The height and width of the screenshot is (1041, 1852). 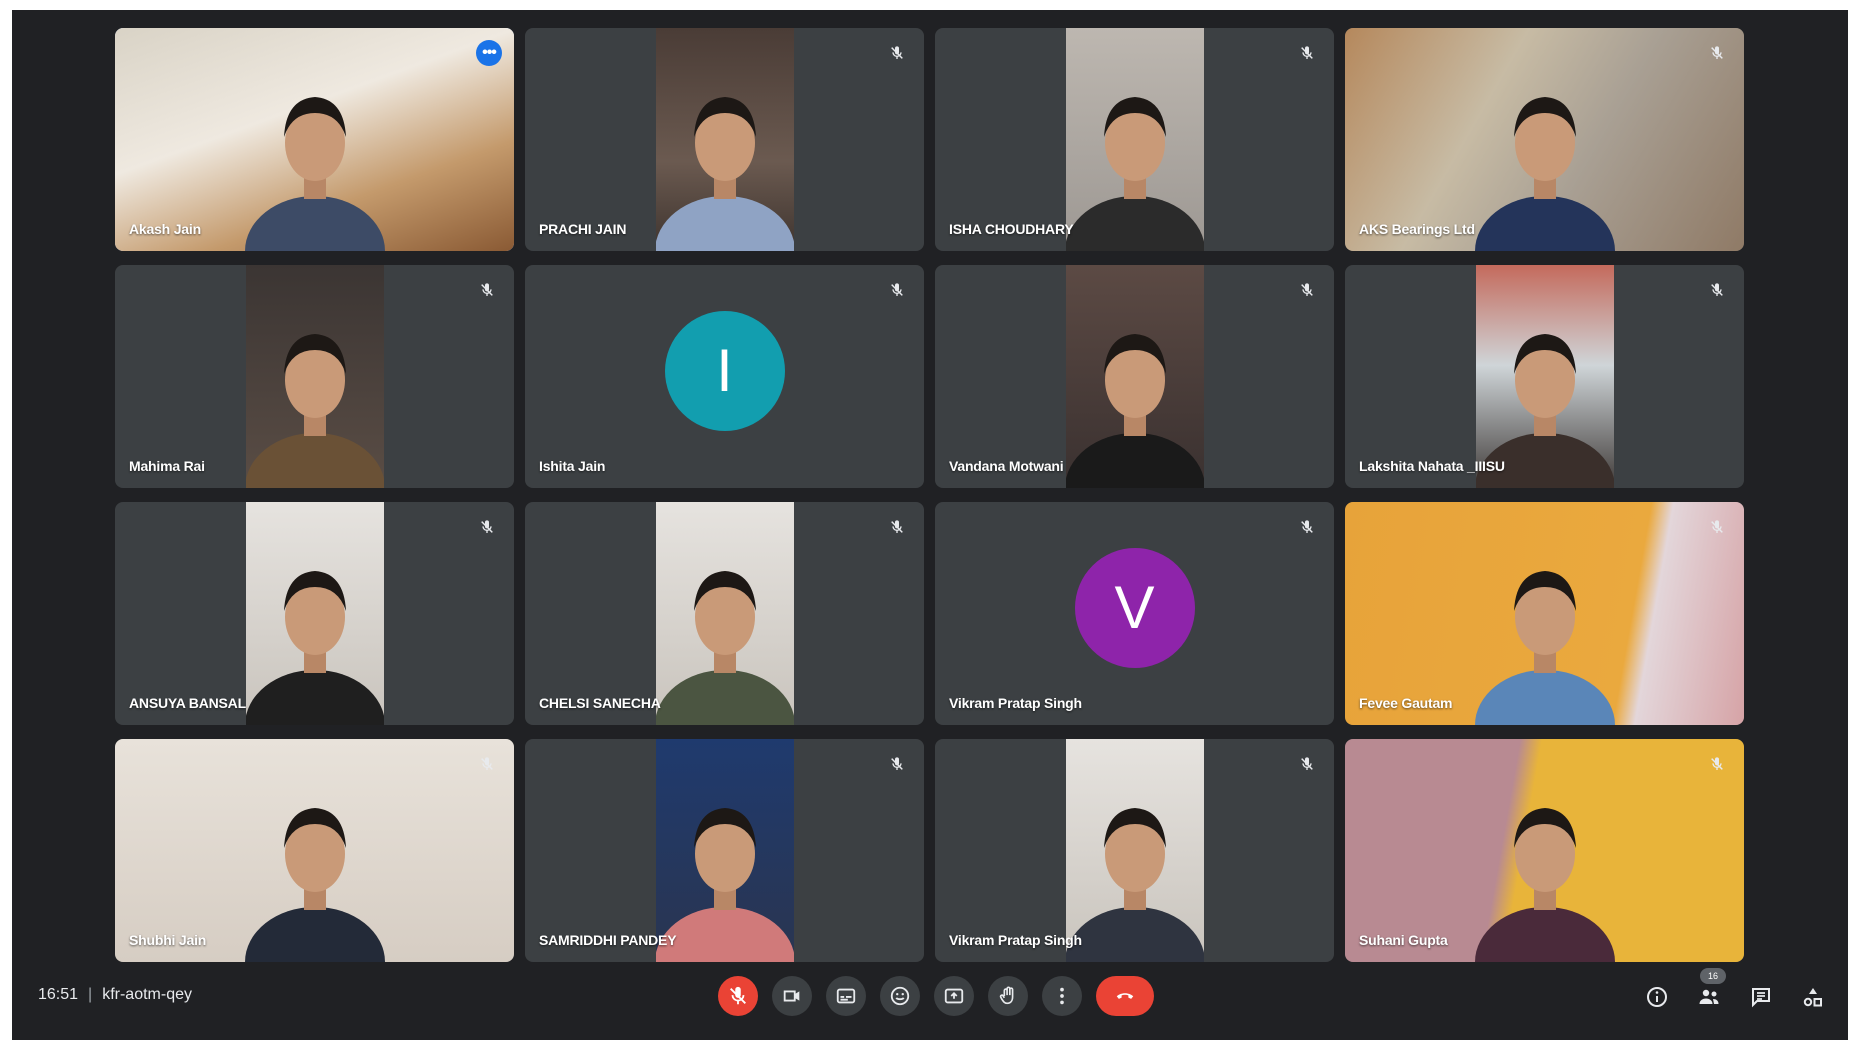 I want to click on side-panel-controls: 16, so click(x=1735, y=990).